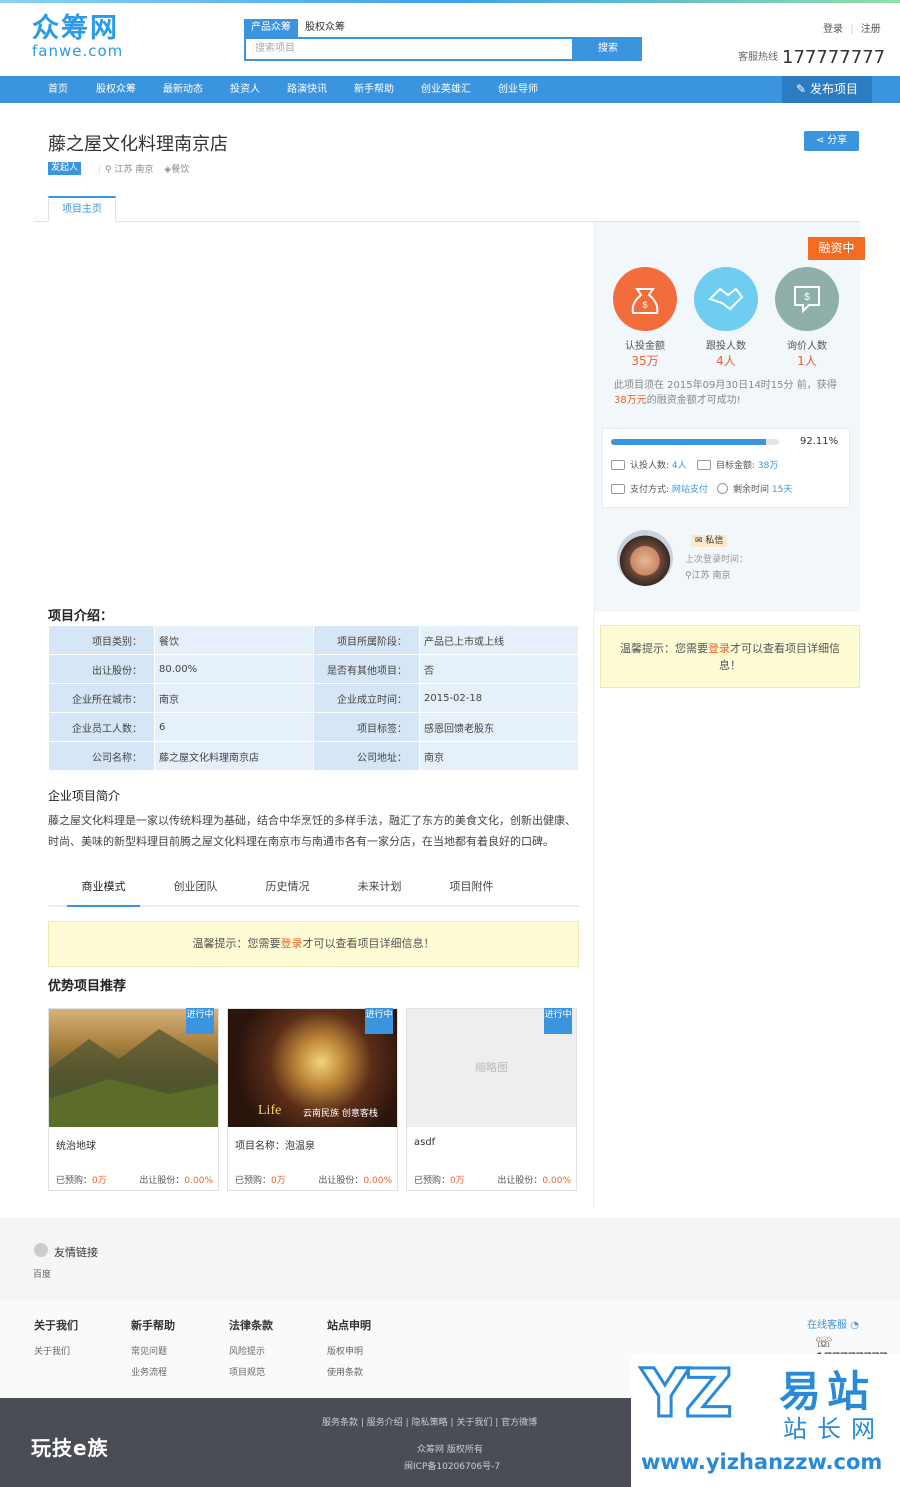  Describe the element at coordinates (103, 891) in the screenshot. I see `tab-business-model: 商业模式` at that location.